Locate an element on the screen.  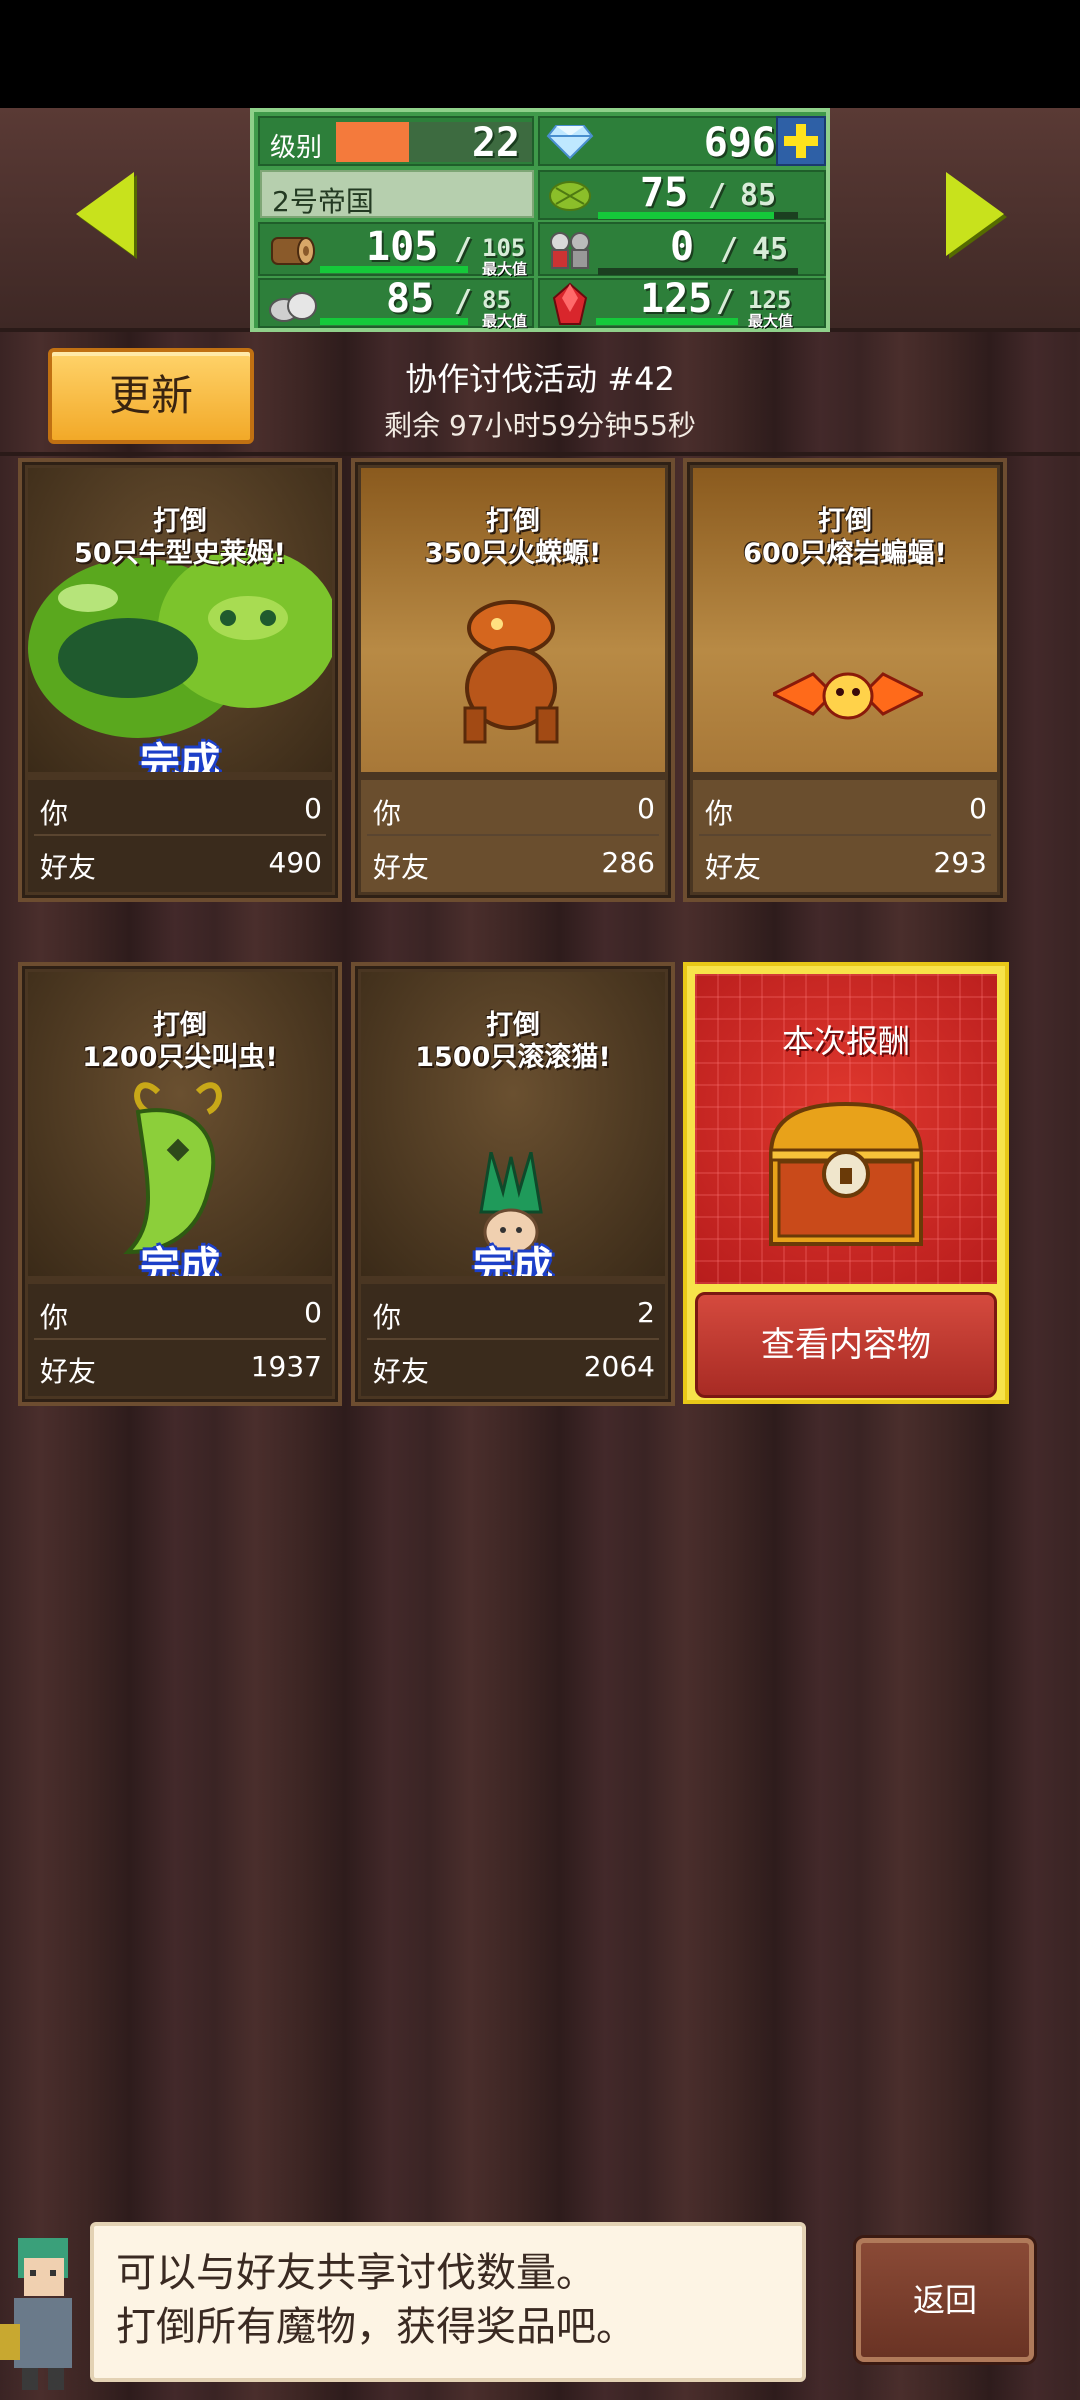
friends-count: 1937 is located at coordinates (286, 1366).